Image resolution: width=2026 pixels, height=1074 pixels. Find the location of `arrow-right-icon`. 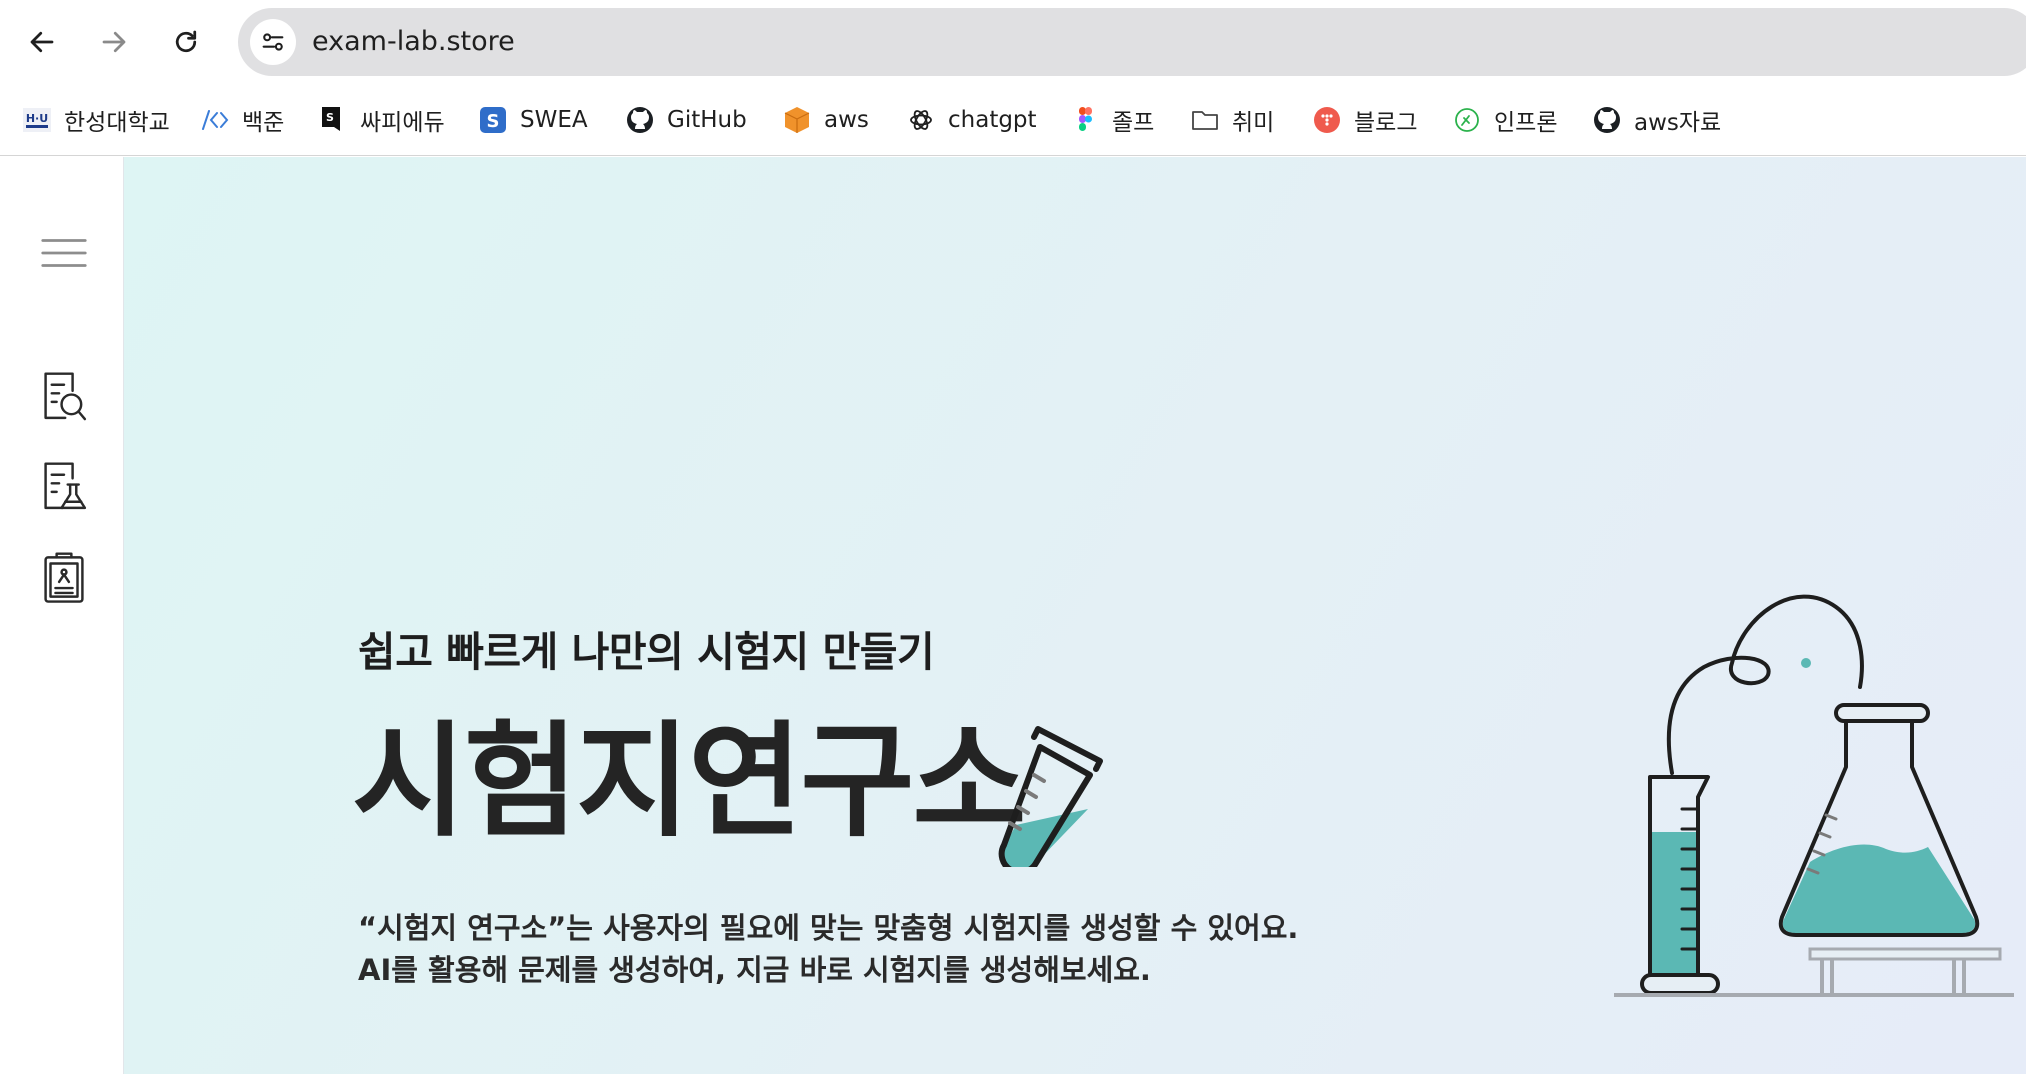

arrow-right-icon is located at coordinates (114, 42).